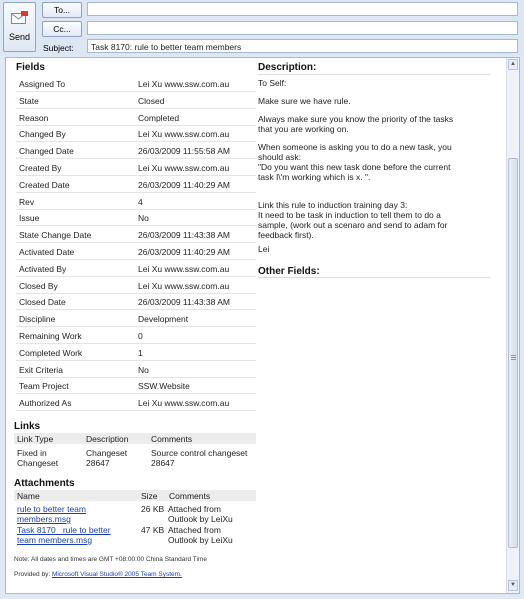 The width and height of the screenshot is (524, 599). I want to click on subject-label: Subject:, so click(58, 48).